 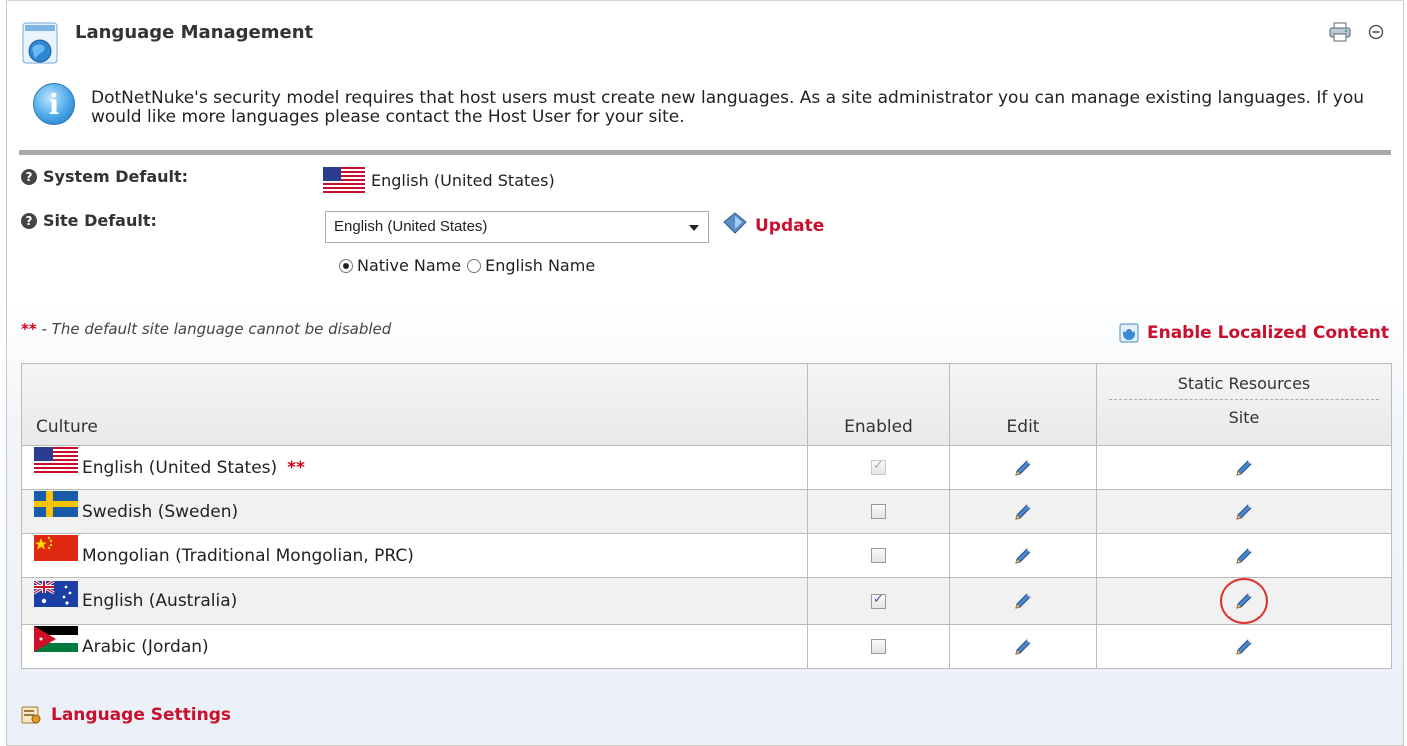 What do you see at coordinates (56, 641) in the screenshot?
I see `jo-flag-icon` at bounding box center [56, 641].